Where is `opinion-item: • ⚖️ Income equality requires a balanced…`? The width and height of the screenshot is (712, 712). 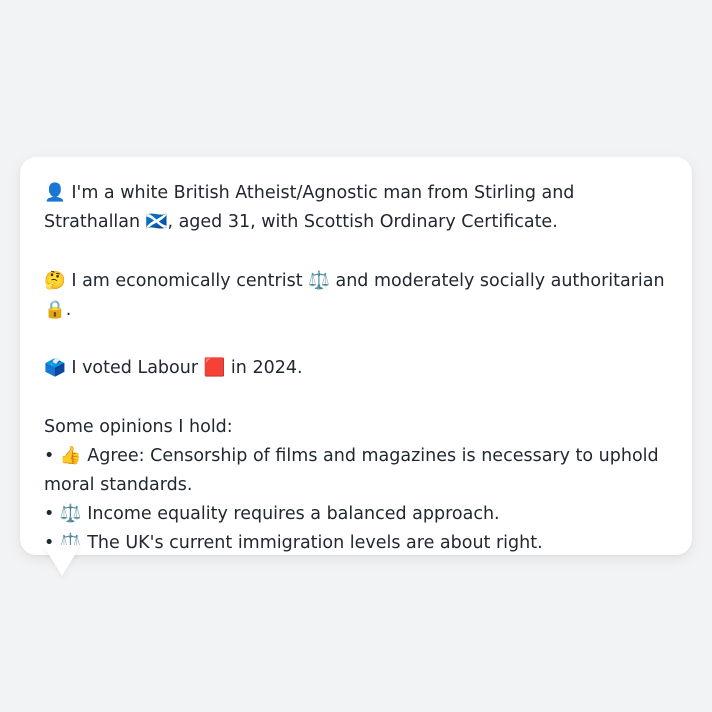 opinion-item: • ⚖️ Income equality requires a balanced… is located at coordinates (272, 514).